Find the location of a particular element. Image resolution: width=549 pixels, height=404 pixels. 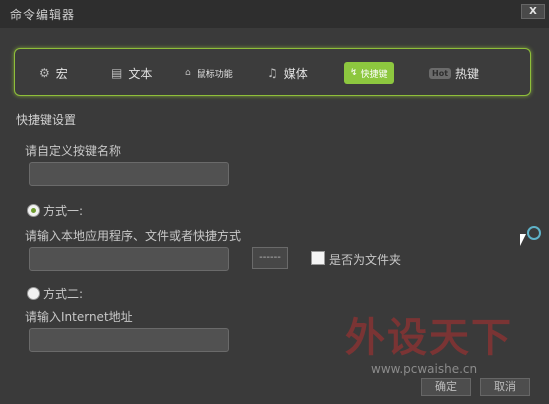

hot-badge-icon: Hot is located at coordinates (440, 73).